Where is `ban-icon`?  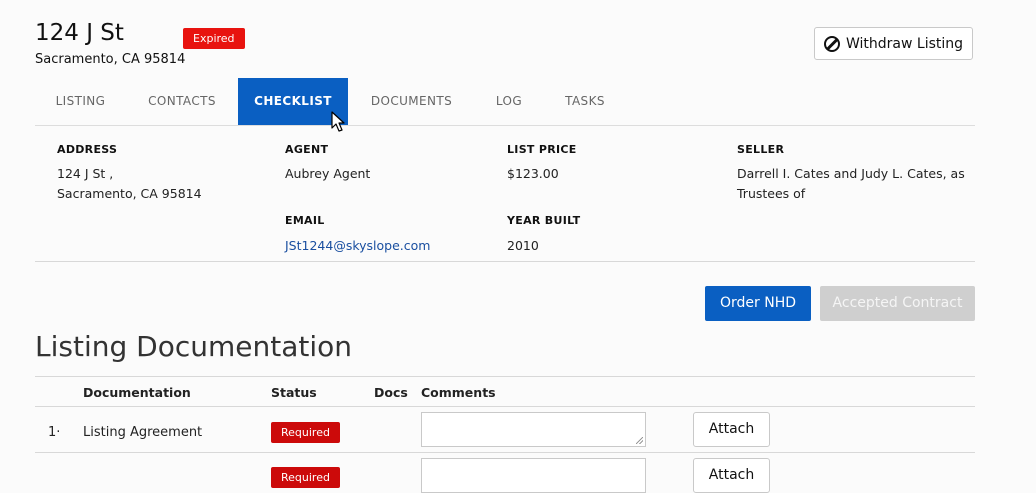
ban-icon is located at coordinates (831, 43).